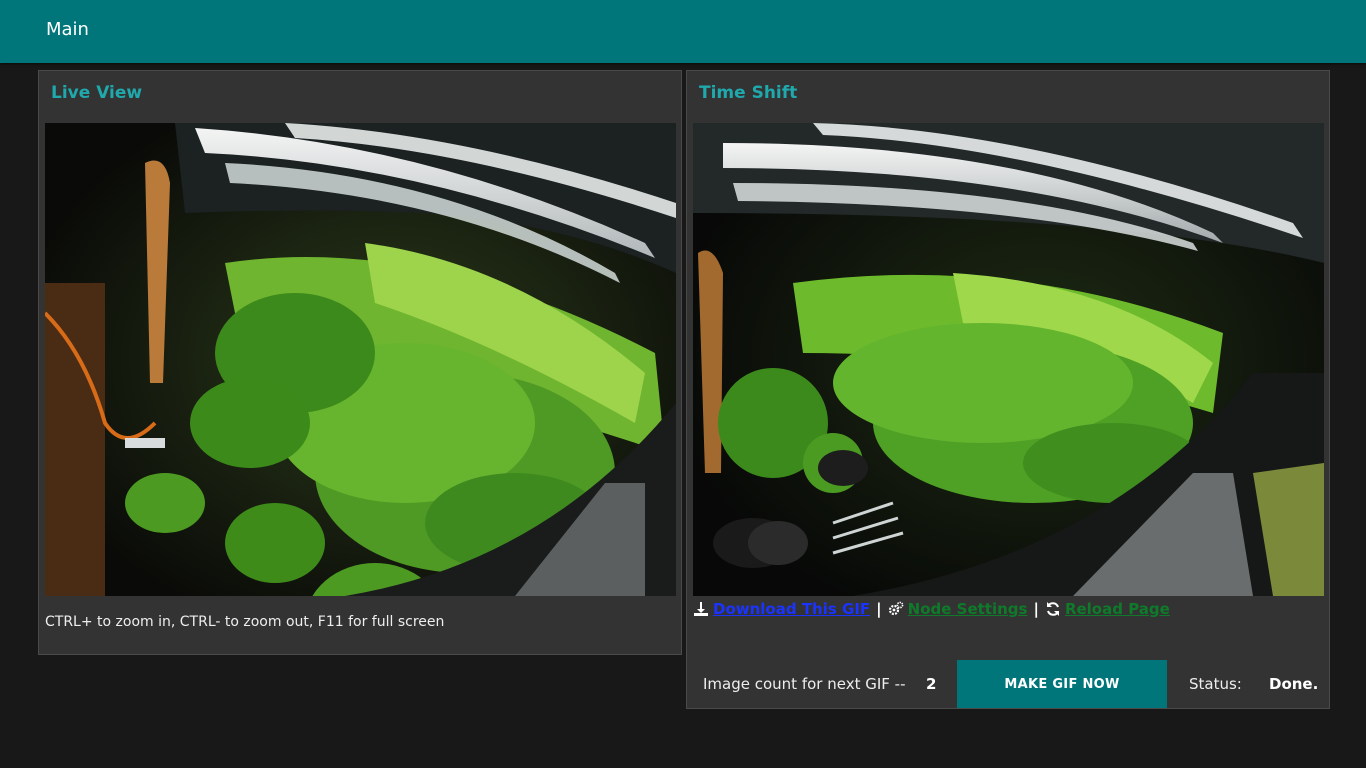 Image resolution: width=1366 pixels, height=768 pixels. What do you see at coordinates (1052, 609) in the screenshot?
I see `refresh-icon` at bounding box center [1052, 609].